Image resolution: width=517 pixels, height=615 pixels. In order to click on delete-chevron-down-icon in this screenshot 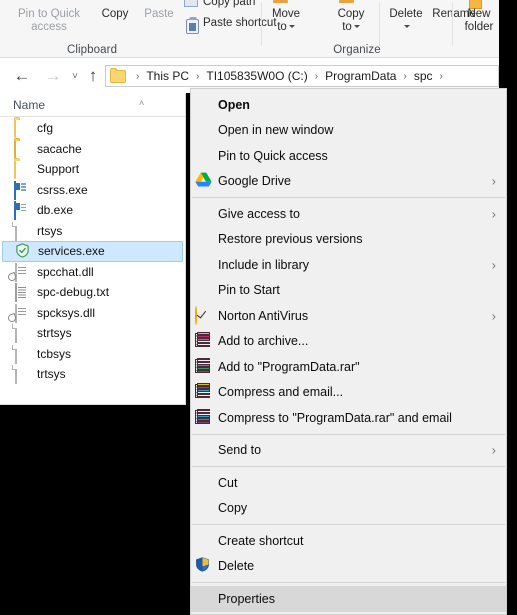, I will do `click(407, 27)`.